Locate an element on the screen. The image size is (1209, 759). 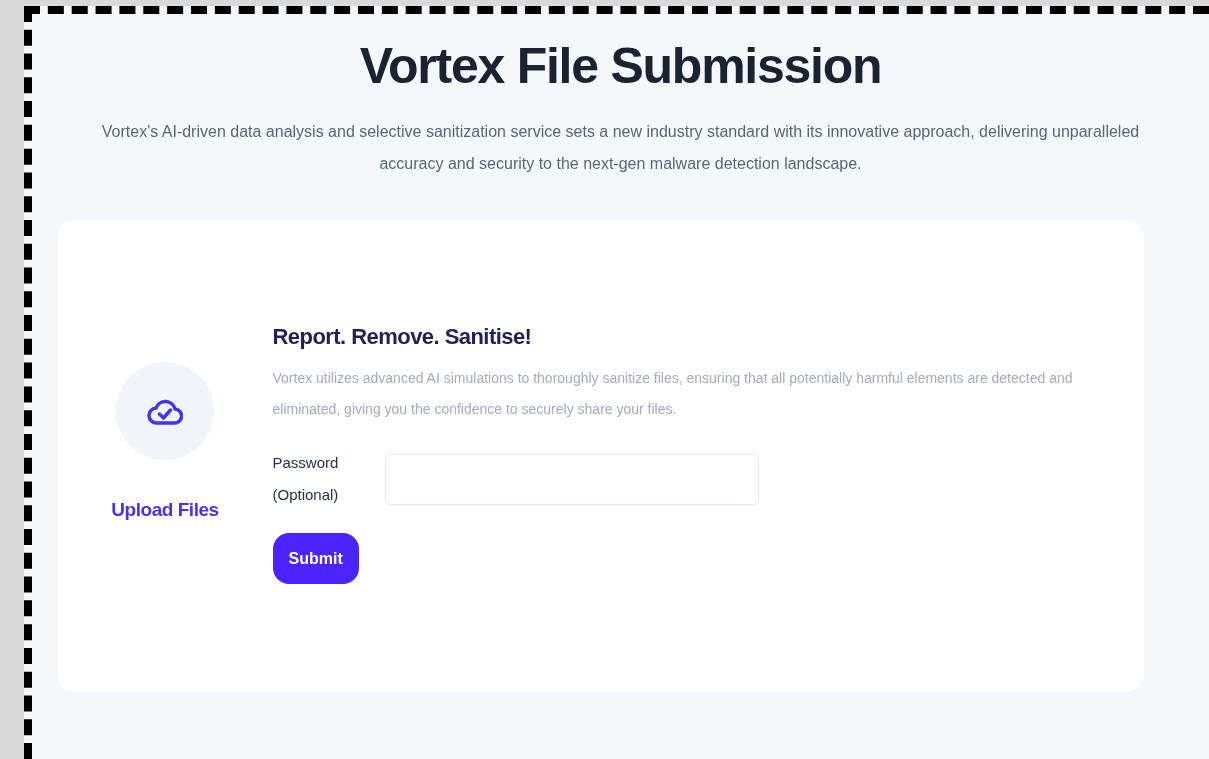
upload-files-link: Upload Files is located at coordinates (165, 510).